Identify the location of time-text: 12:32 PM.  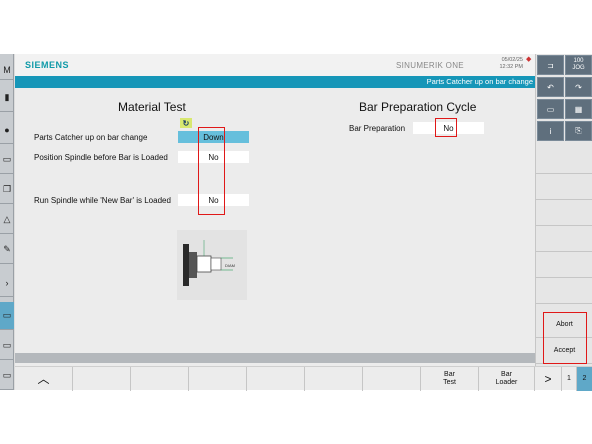
(511, 67).